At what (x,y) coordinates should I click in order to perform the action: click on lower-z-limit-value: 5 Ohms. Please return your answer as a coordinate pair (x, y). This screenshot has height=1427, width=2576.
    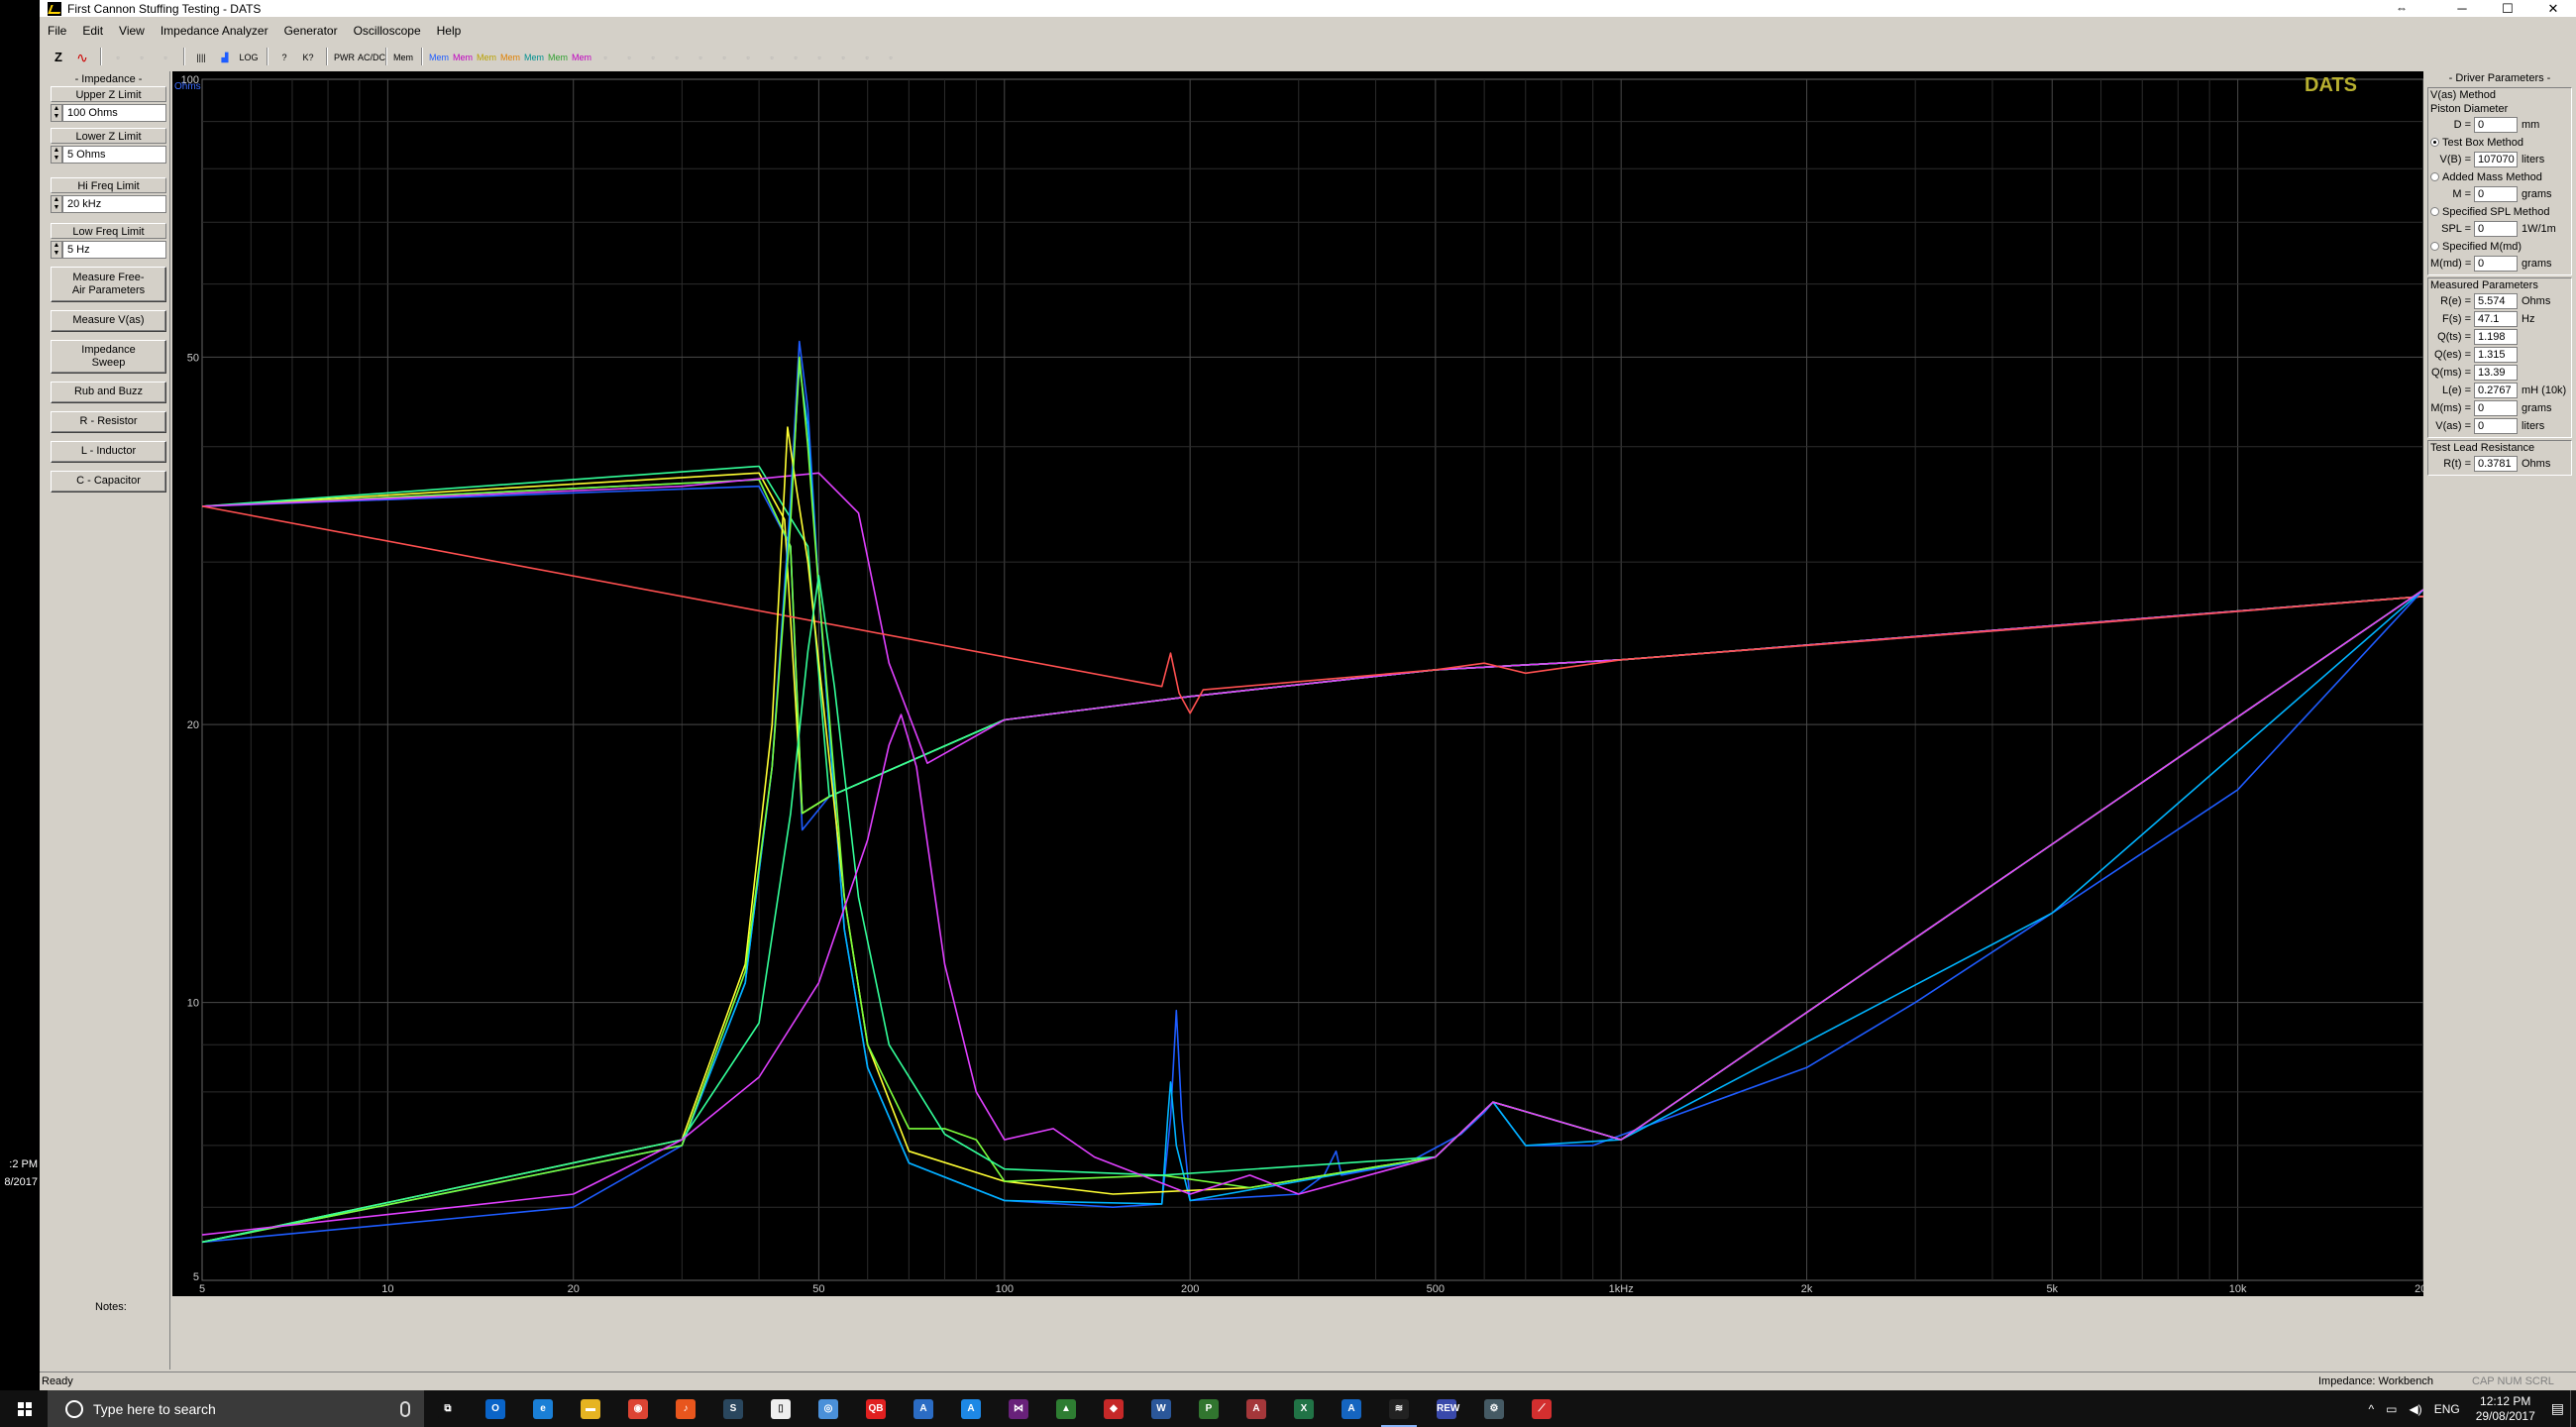
    Looking at the image, I should click on (114, 155).